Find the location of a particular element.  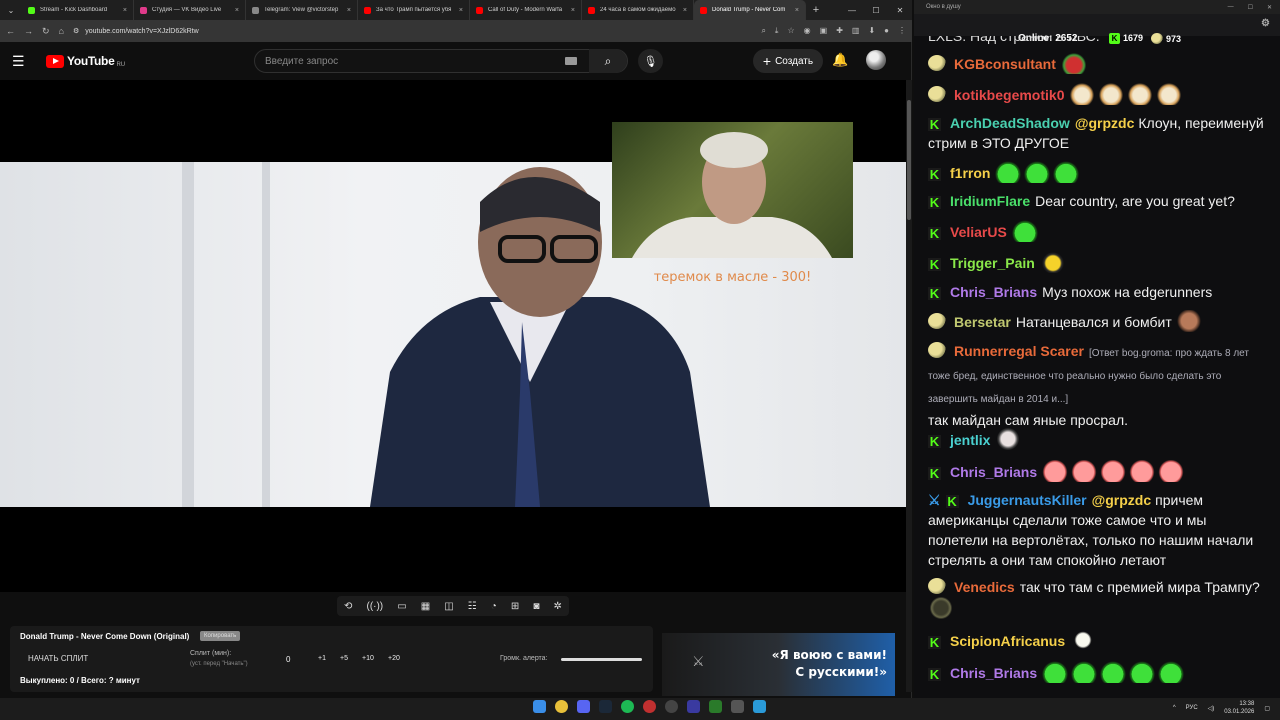

clapper-icon: ▦ is located at coordinates (425, 606).